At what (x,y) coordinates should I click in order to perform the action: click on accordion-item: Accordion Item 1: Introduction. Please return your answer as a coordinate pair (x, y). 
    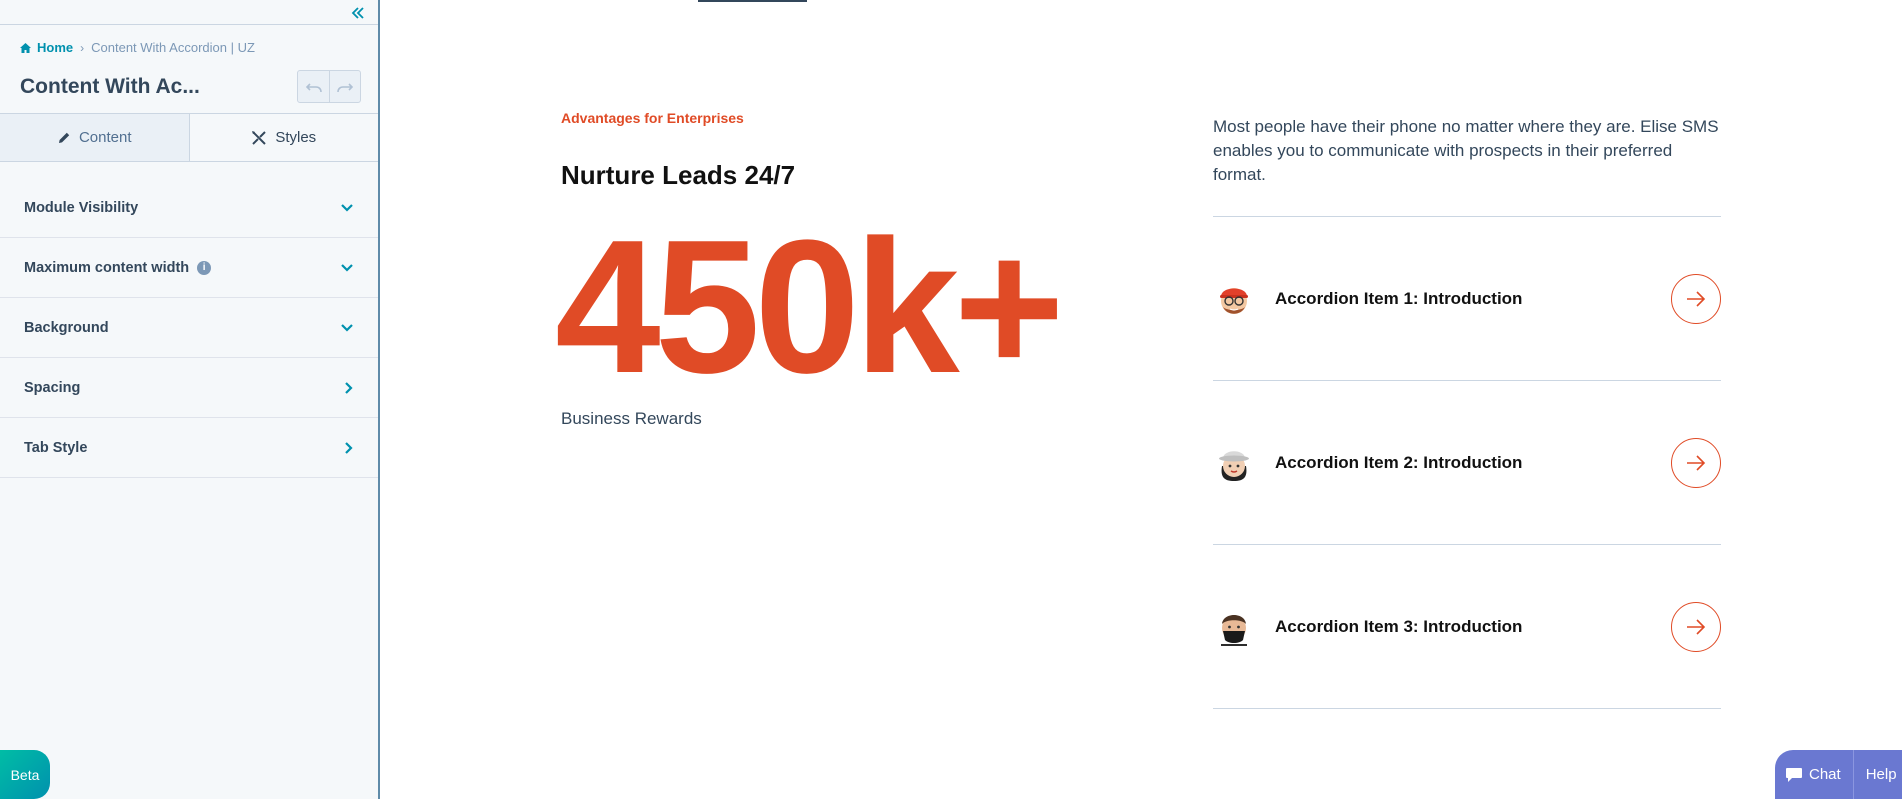
    Looking at the image, I should click on (1467, 298).